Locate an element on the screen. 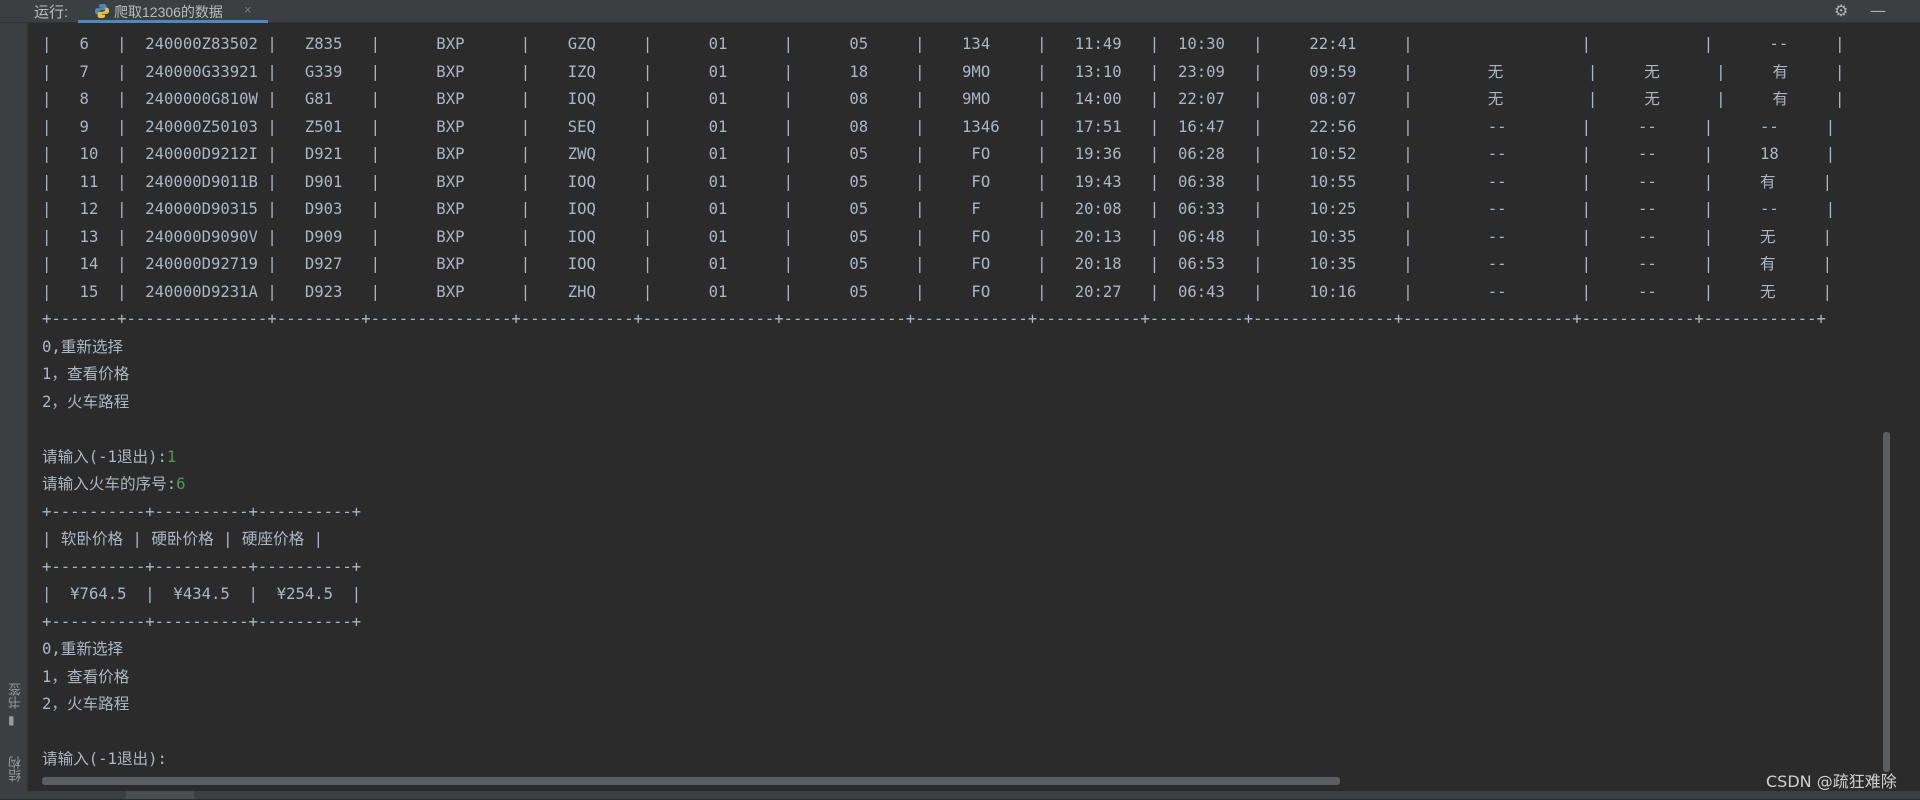 This screenshot has width=1920, height=800. bookmarks-tool-button: 书签 is located at coordinates (15, 696).